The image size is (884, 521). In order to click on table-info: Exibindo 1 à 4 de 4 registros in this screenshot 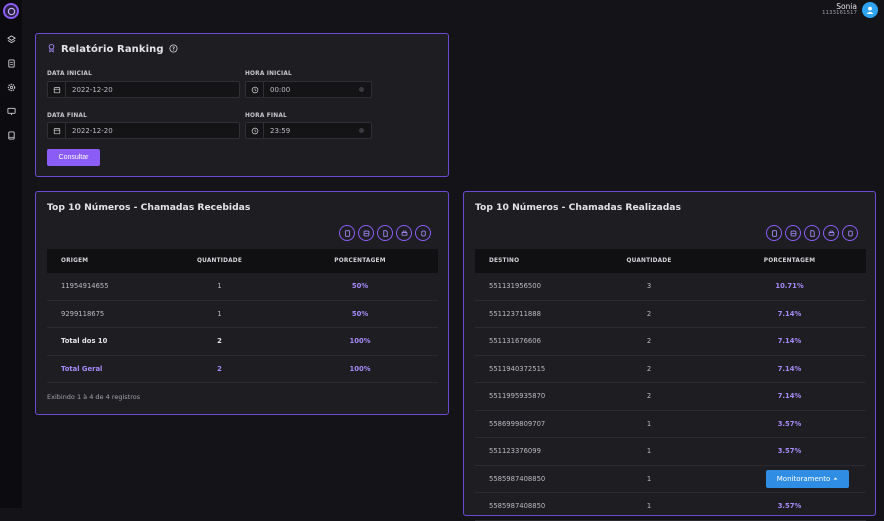, I will do `click(94, 397)`.